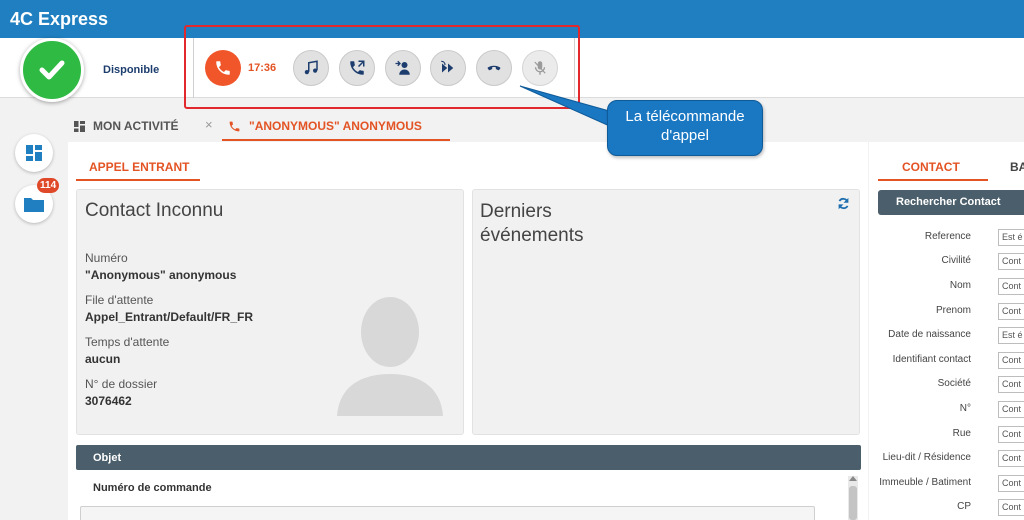  Describe the element at coordinates (931, 359) in the screenshot. I see `form-label: Identifiant contact` at that location.